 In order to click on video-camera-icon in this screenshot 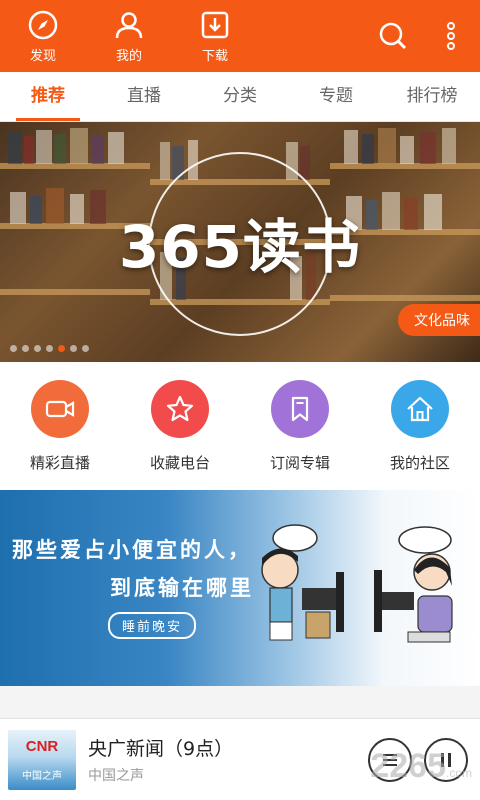, I will do `click(60, 409)`.